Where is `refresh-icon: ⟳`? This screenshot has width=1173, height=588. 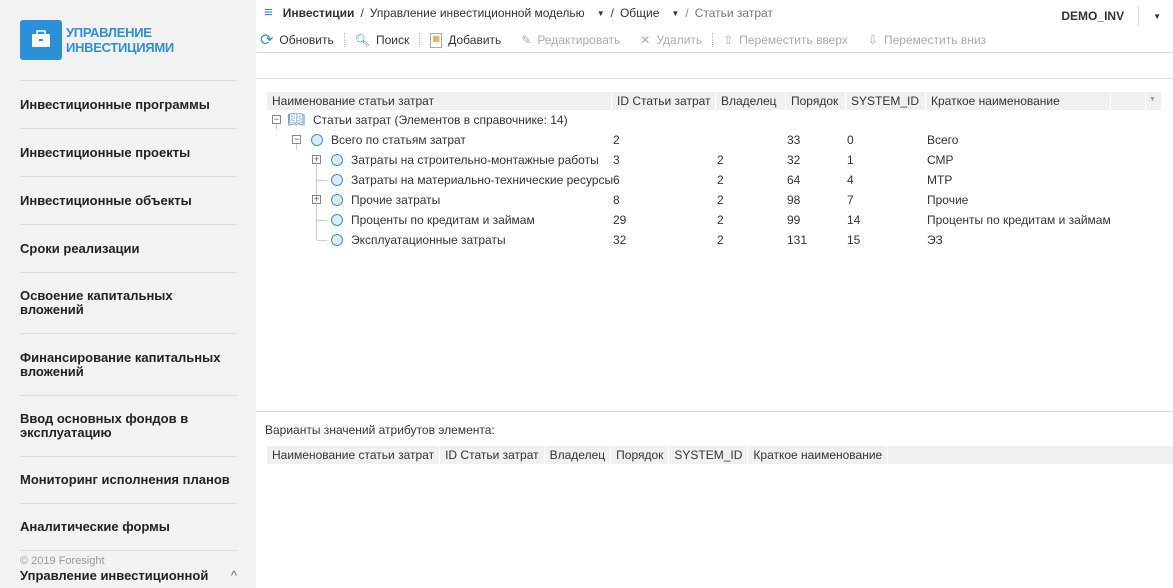 refresh-icon: ⟳ is located at coordinates (267, 40).